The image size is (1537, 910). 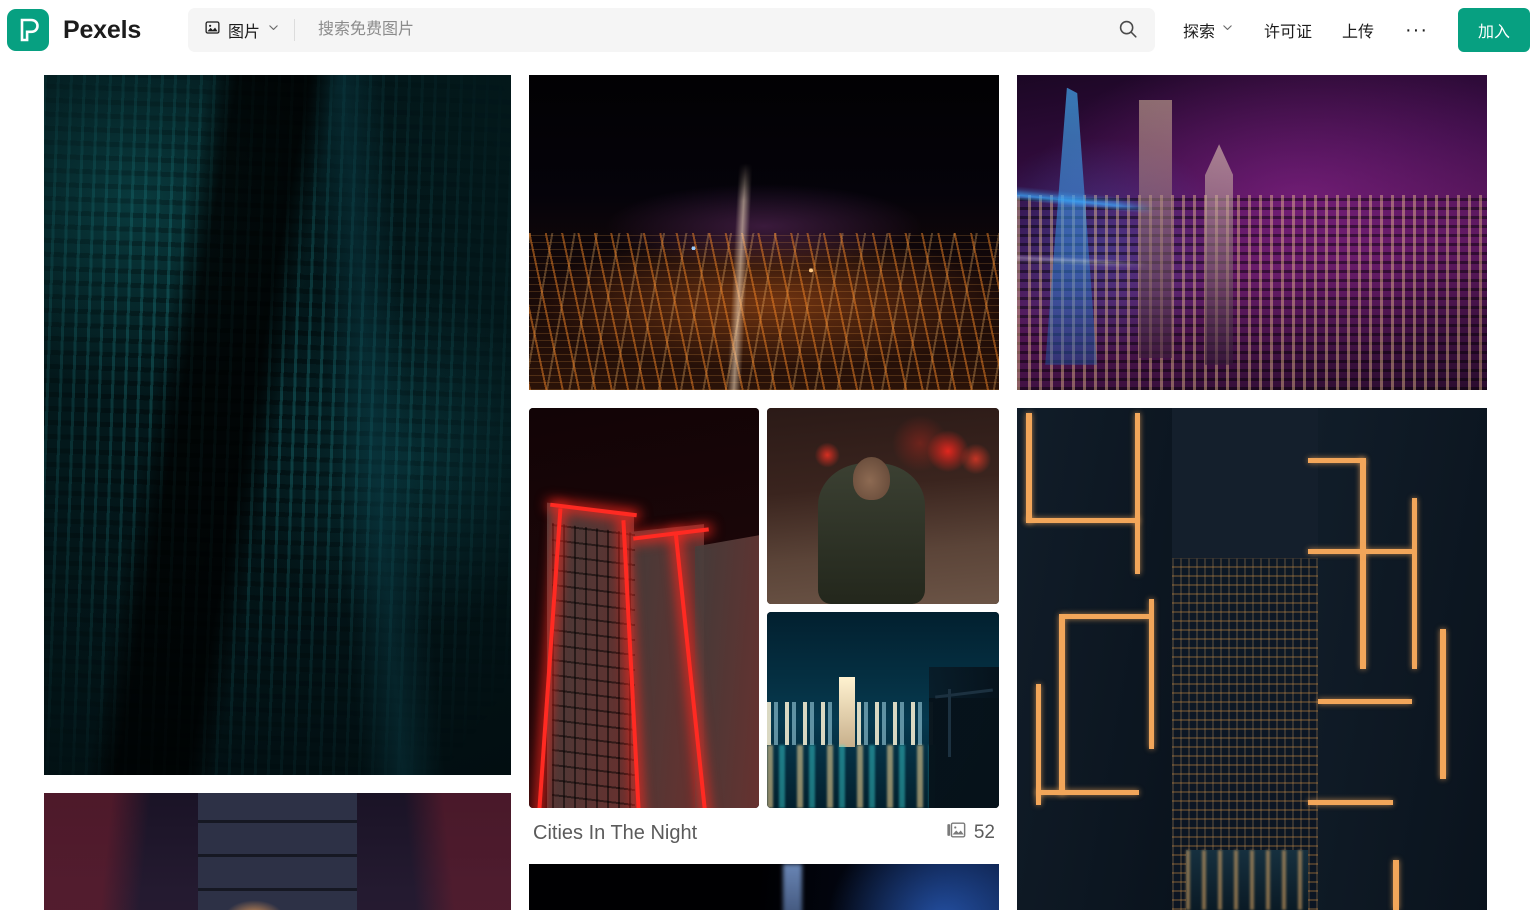 I want to click on site-header: Pexels 图片 搜索免费图片 探索 许可证 上传 ··· 加入, so click(x=768, y=30).